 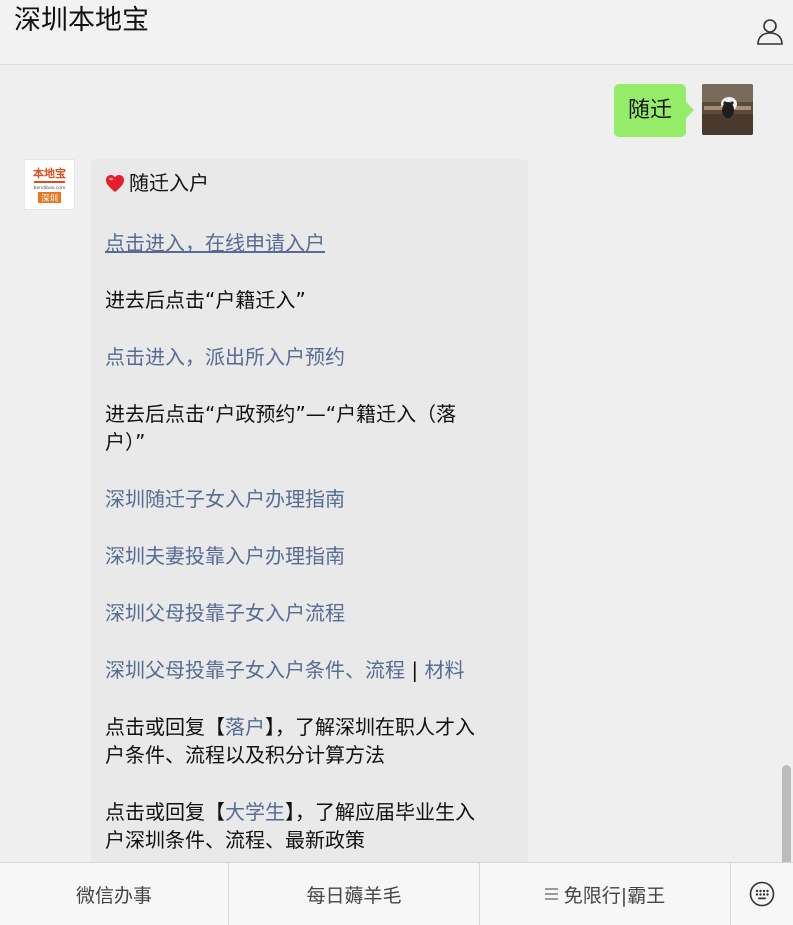 What do you see at coordinates (396, 32) in the screenshot?
I see `chat-header: 深圳本地宝` at bounding box center [396, 32].